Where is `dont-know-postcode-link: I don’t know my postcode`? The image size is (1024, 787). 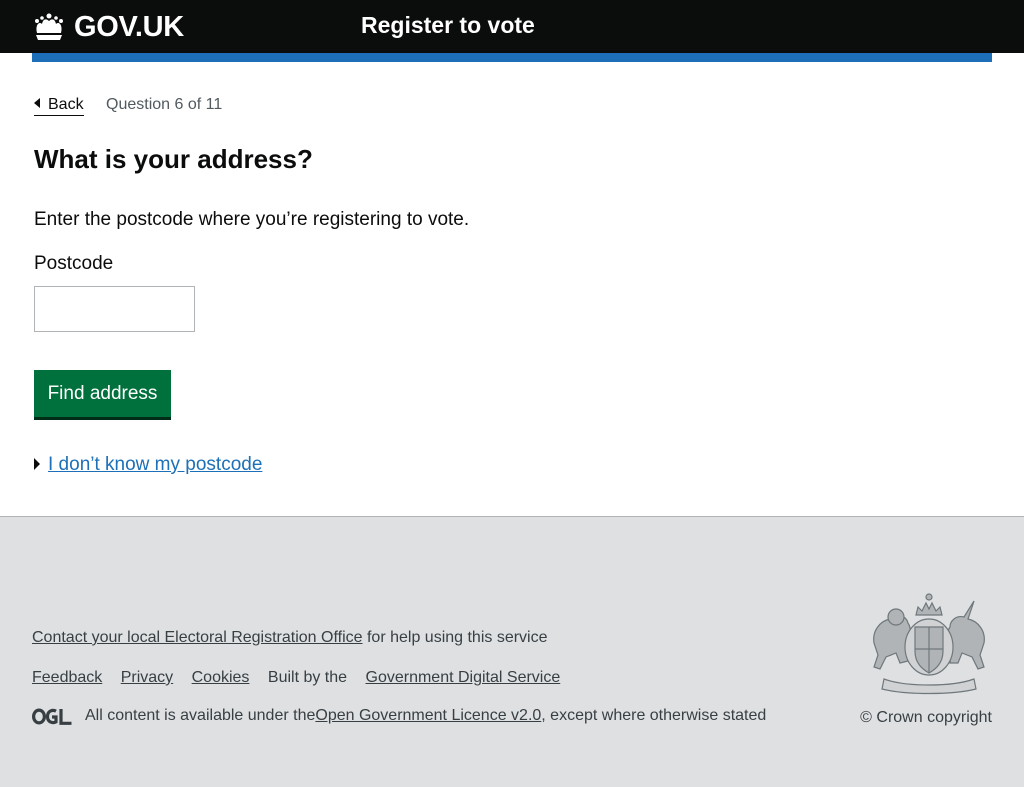 dont-know-postcode-link: I don’t know my postcode is located at coordinates (155, 464).